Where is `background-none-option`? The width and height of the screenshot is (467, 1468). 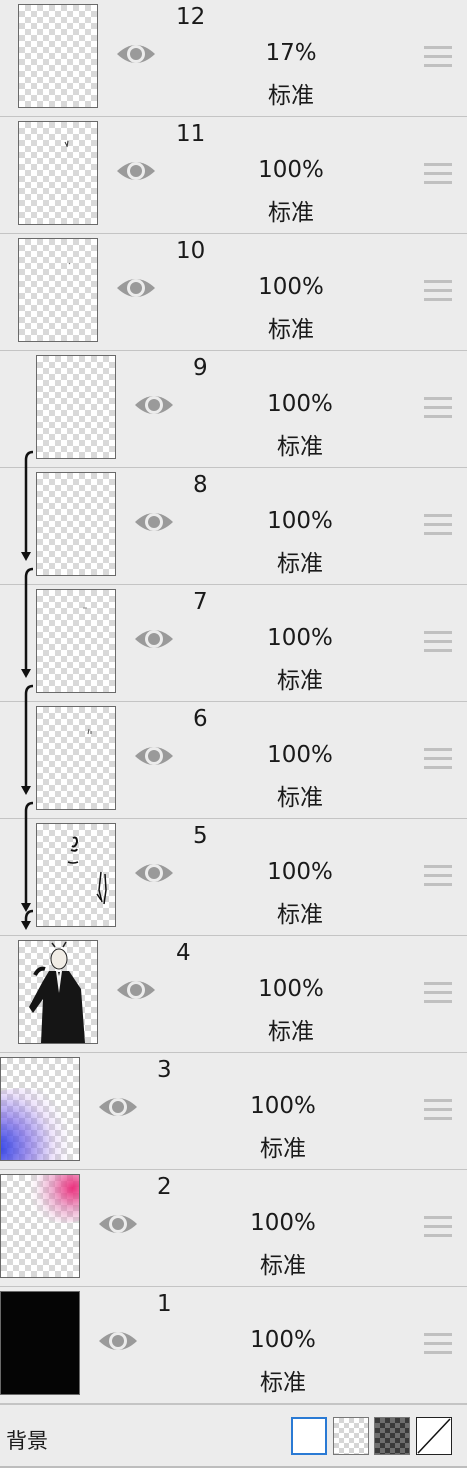 background-none-option is located at coordinates (434, 1436).